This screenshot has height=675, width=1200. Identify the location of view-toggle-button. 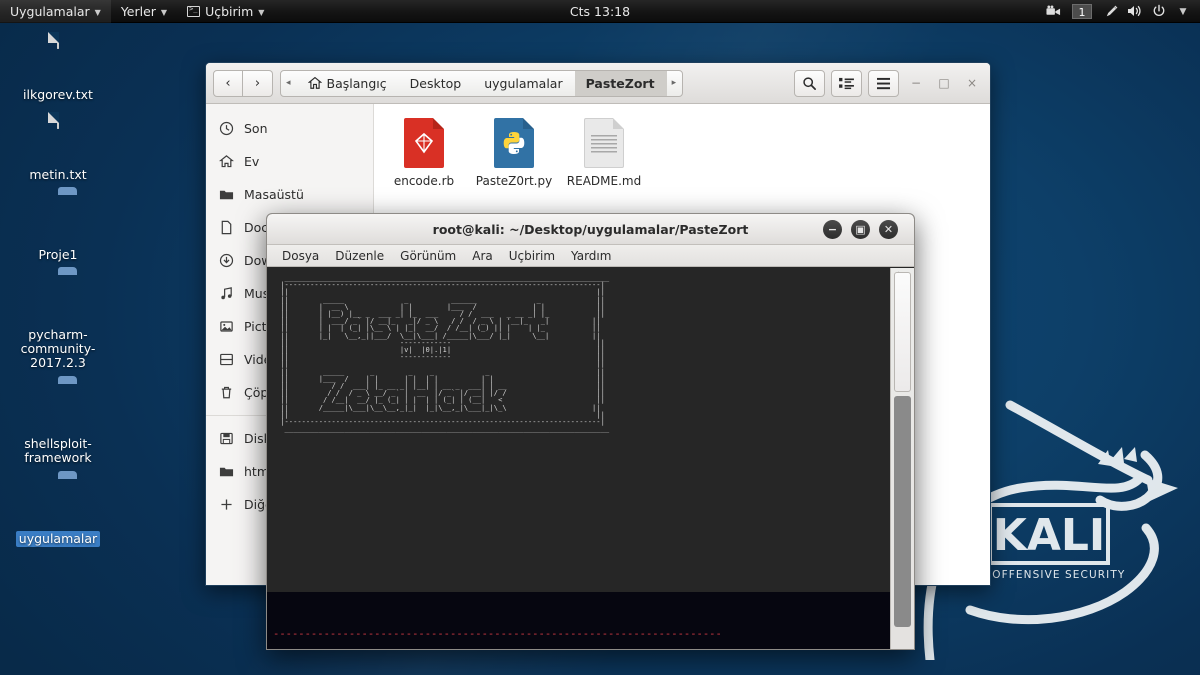
(846, 83).